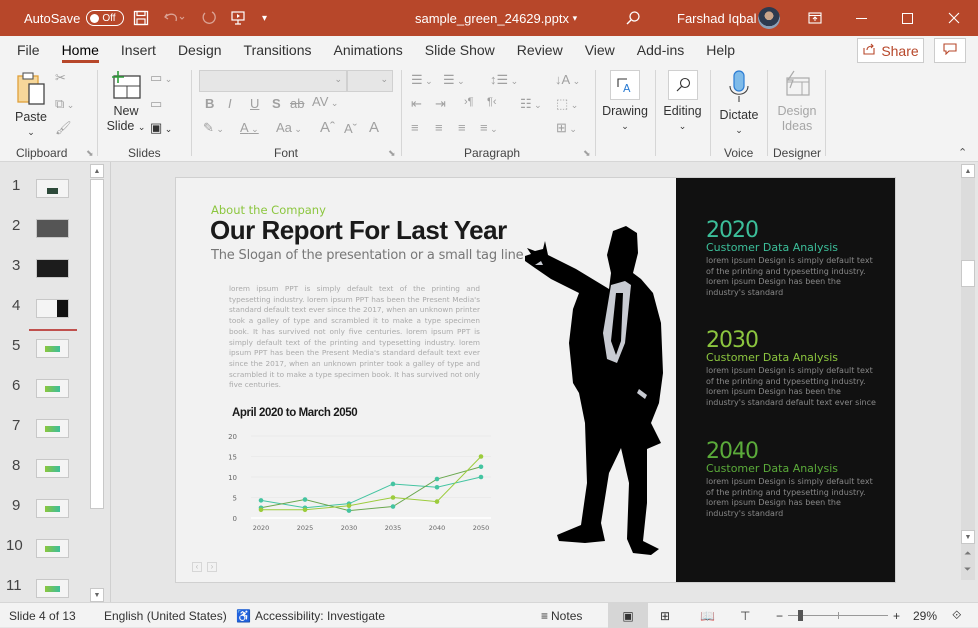 The width and height of the screenshot is (978, 628). I want to click on grow-font-icon: Aˆ, so click(327, 127).